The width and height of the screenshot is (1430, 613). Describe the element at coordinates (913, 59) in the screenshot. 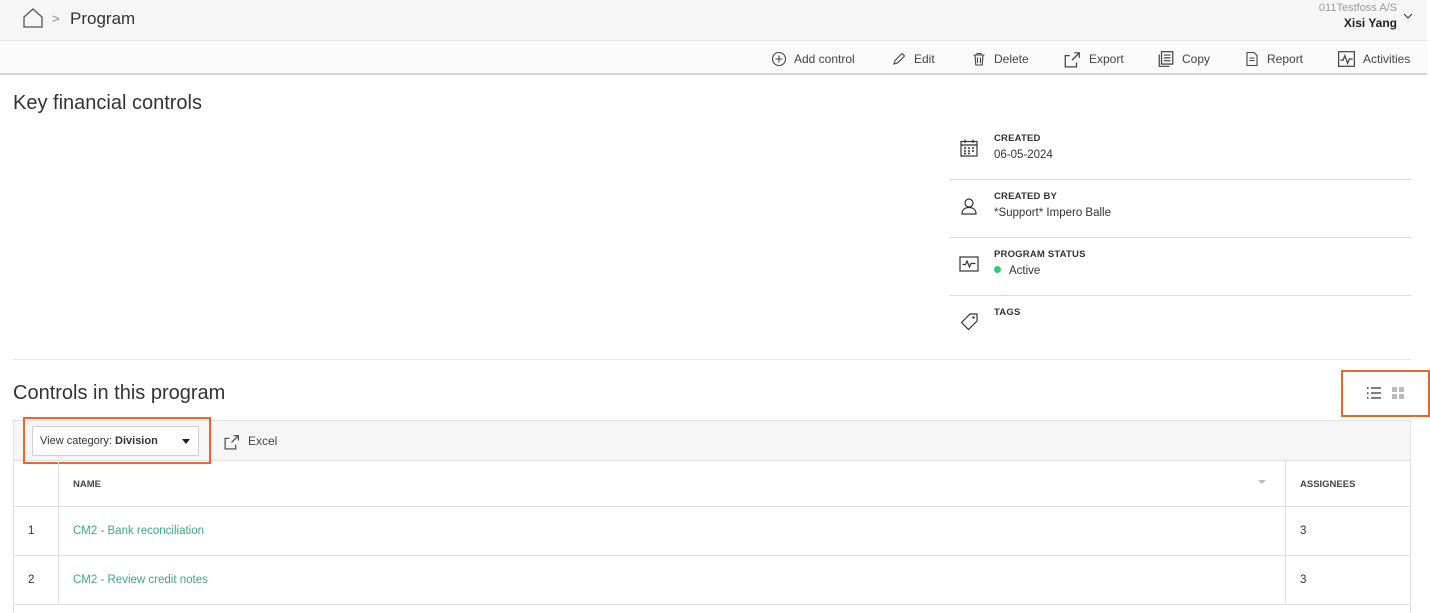

I see `edit-button: Edit` at that location.